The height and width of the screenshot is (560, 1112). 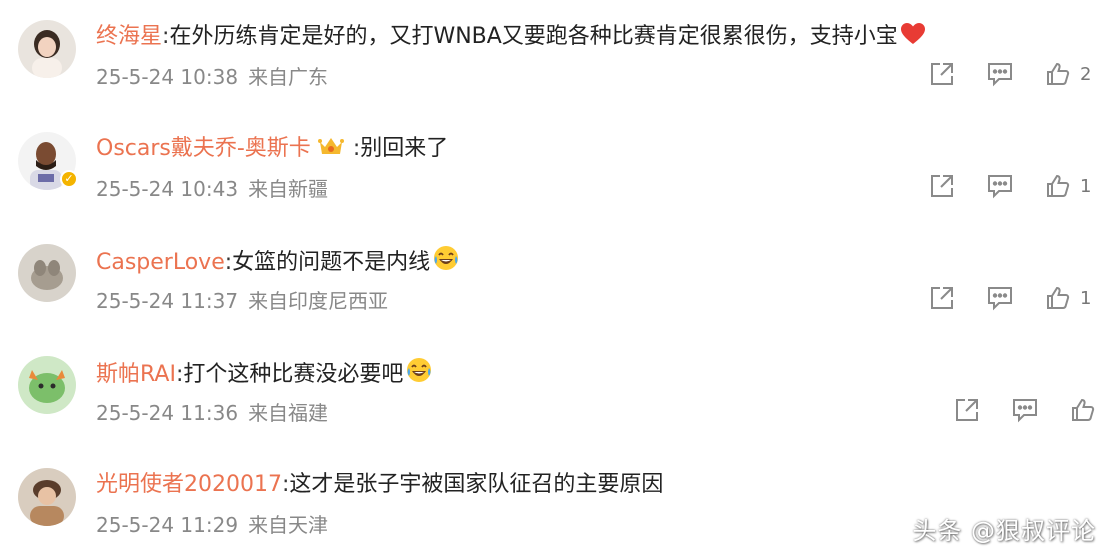 What do you see at coordinates (318, 301) in the screenshot?
I see `comment-location: 来自印度尼西亚` at bounding box center [318, 301].